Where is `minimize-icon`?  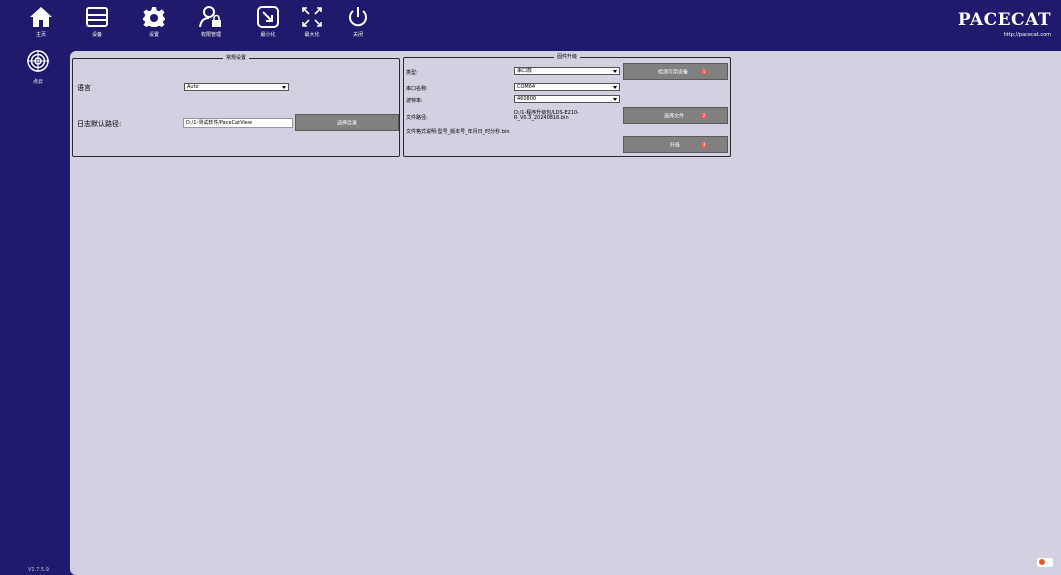 minimize-icon is located at coordinates (268, 17).